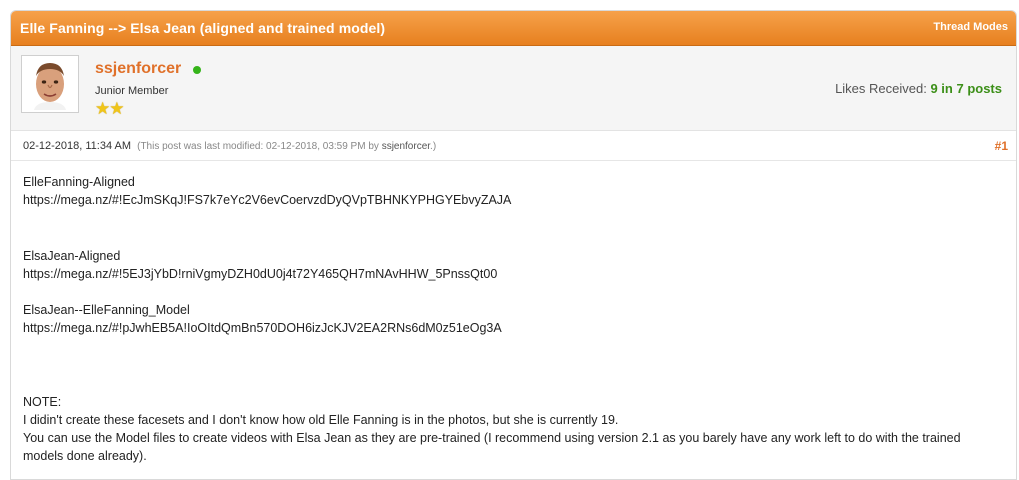 The width and height of the screenshot is (1019, 480). I want to click on likes-count-link: 9 in 7 posts, so click(966, 88).